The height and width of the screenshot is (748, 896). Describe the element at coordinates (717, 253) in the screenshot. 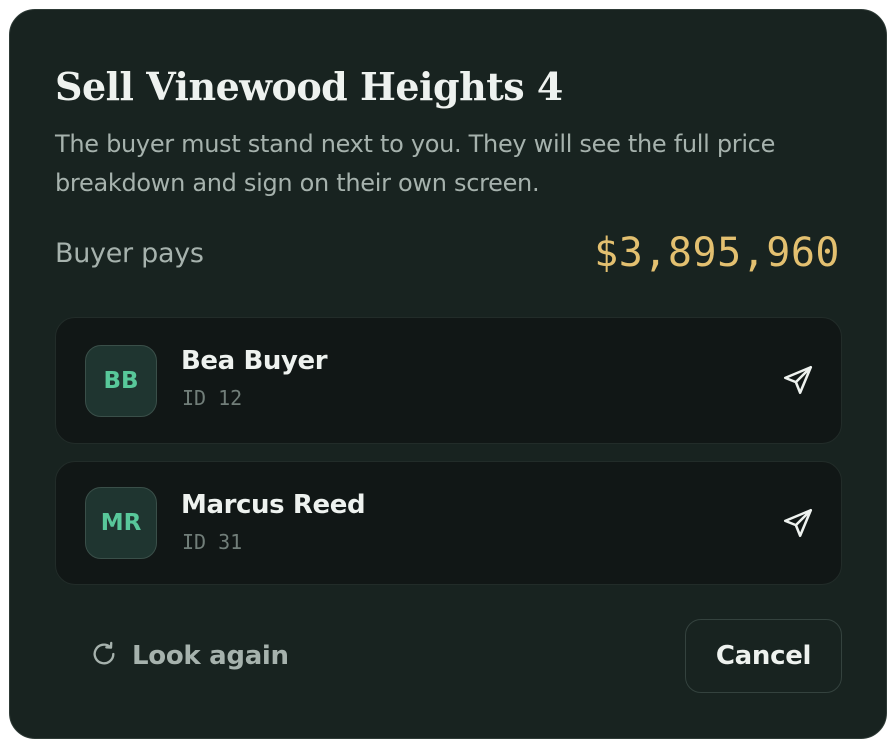

I see `buyer-pays-amount: $3,895,960` at that location.